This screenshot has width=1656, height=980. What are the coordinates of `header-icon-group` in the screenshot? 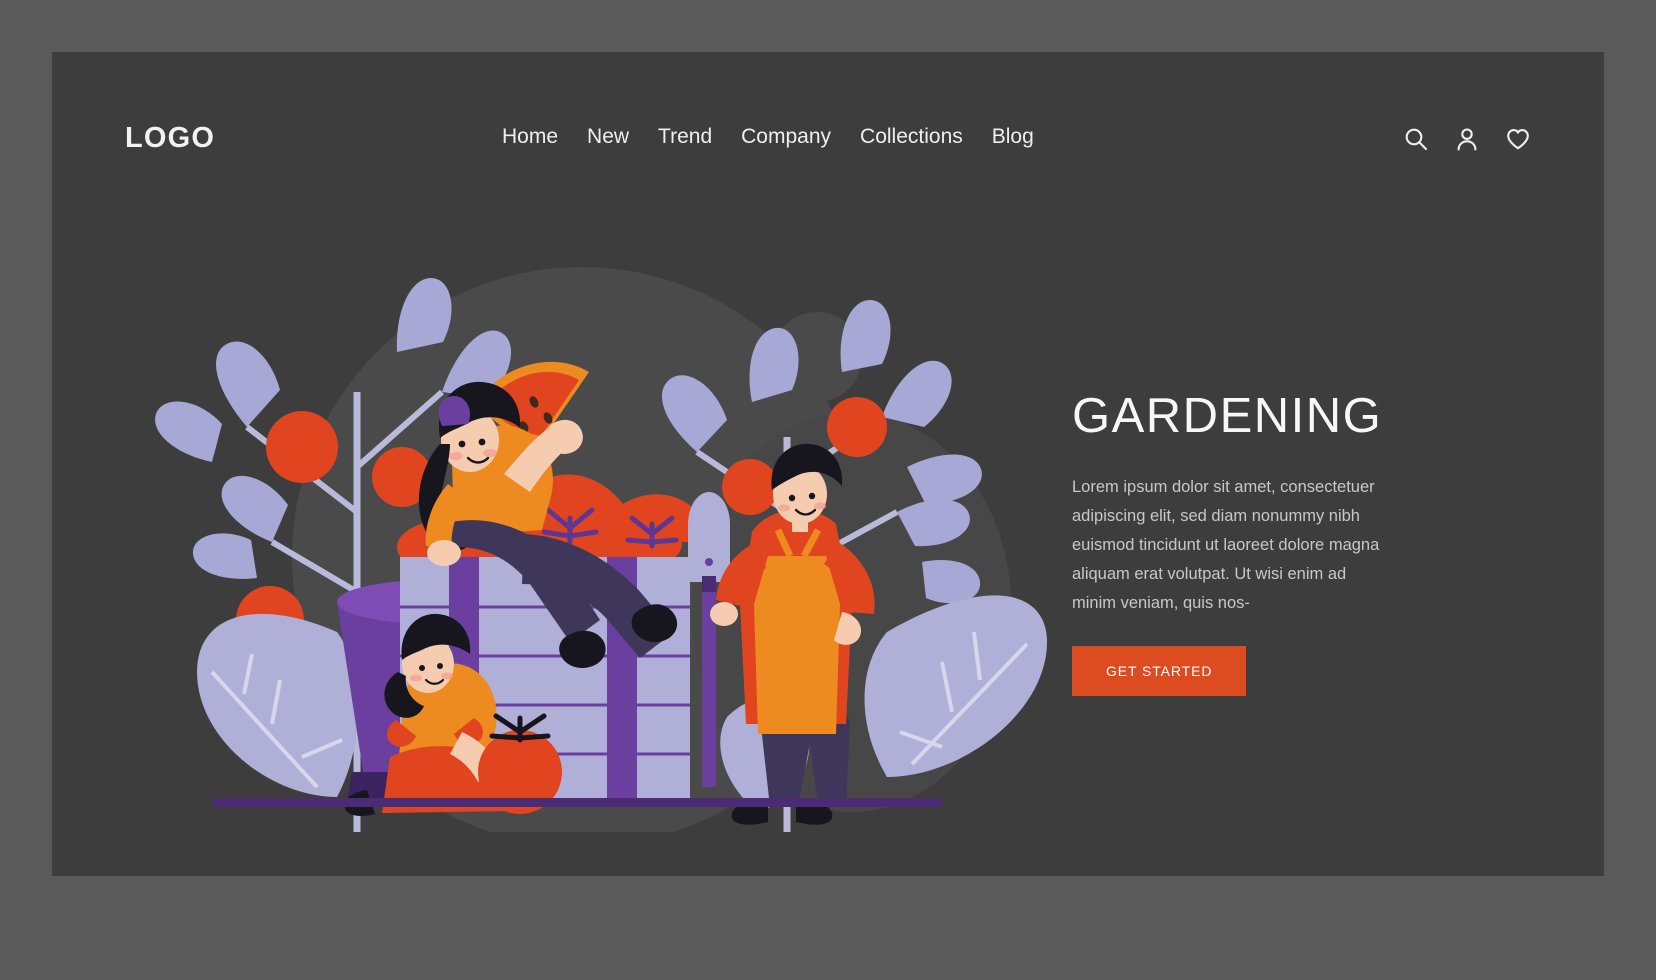 It's located at (1467, 139).